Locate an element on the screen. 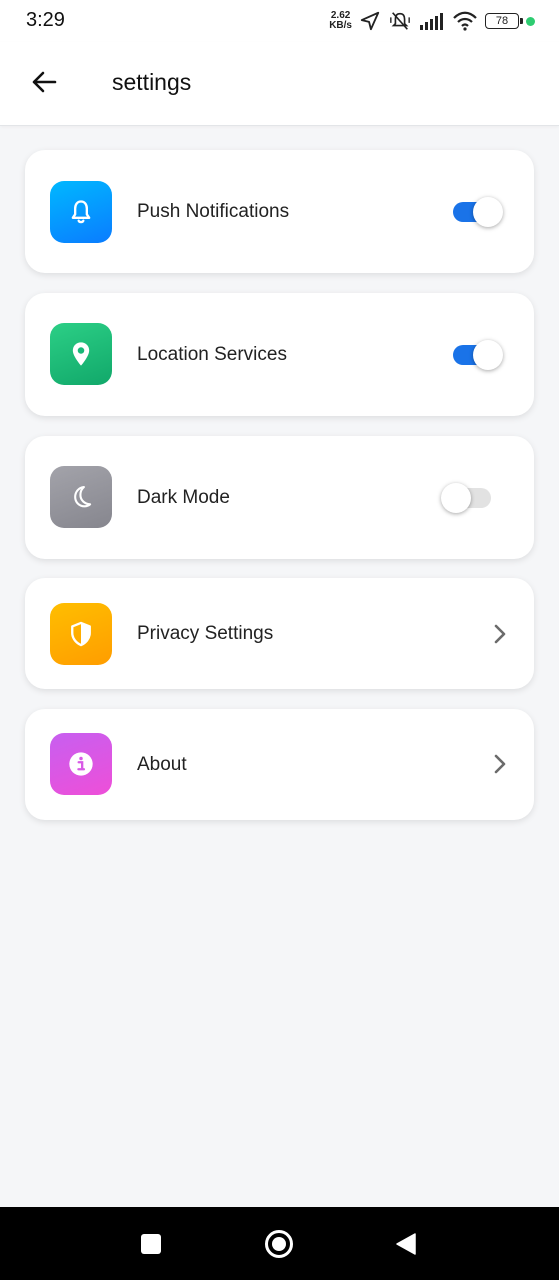  bell-icon is located at coordinates (81, 212).